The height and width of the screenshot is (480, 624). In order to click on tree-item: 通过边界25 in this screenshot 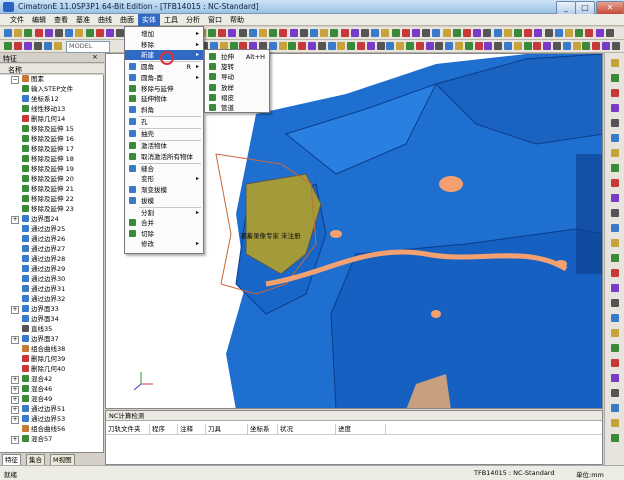, I will do `click(51, 229)`.